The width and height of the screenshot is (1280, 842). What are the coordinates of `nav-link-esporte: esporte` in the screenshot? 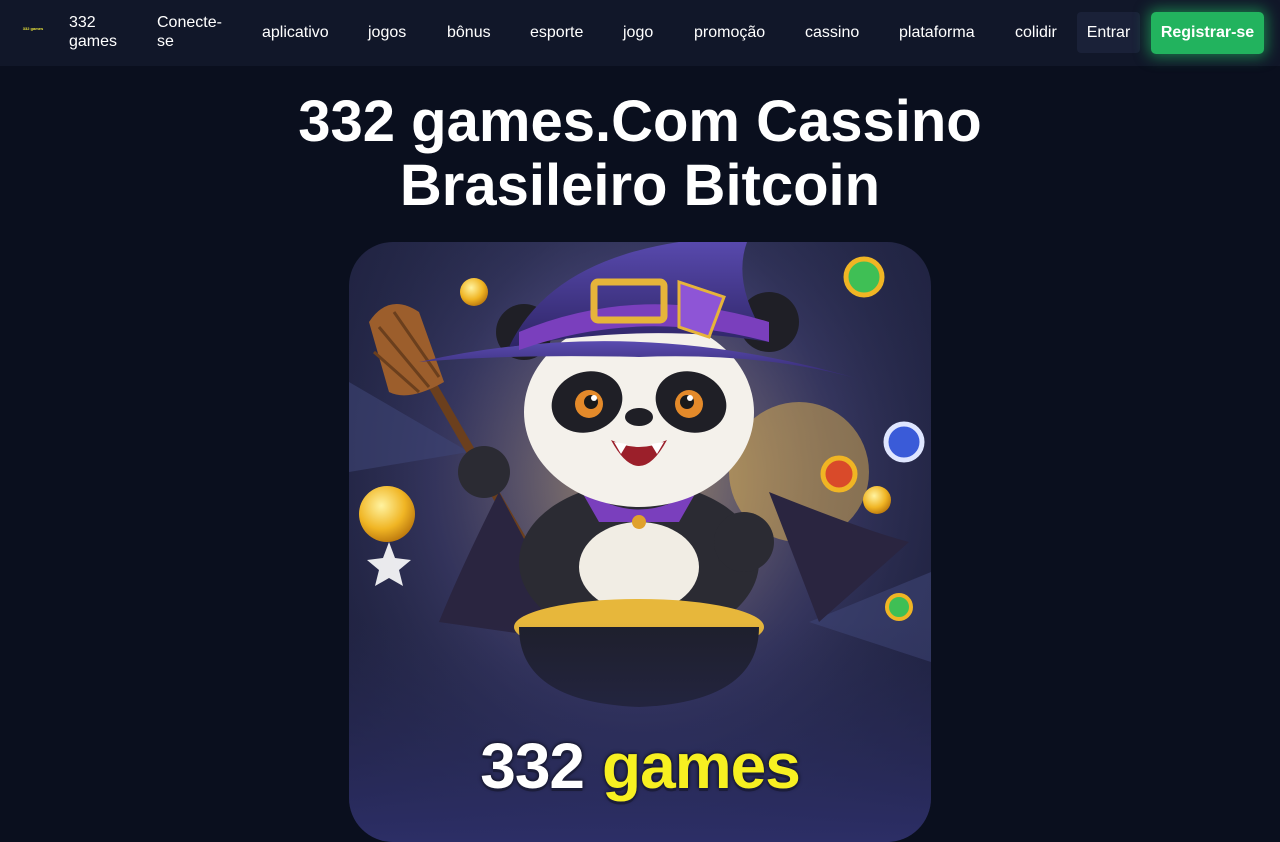 It's located at (556, 32).